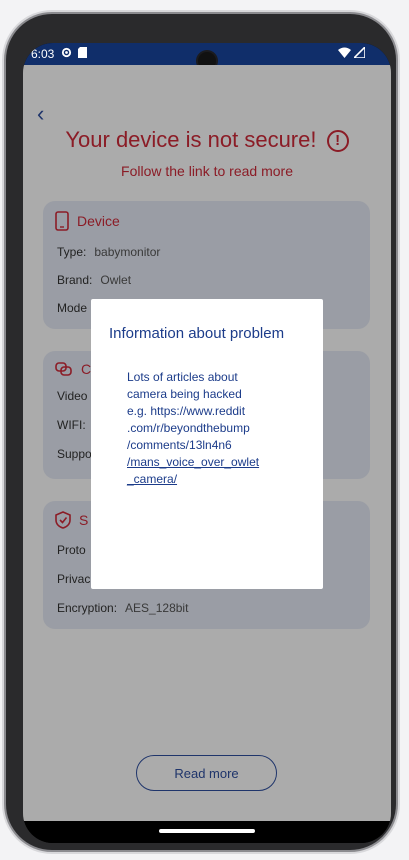  I want to click on dialog-text-line: e.g. https://www.reddit, so click(186, 411).